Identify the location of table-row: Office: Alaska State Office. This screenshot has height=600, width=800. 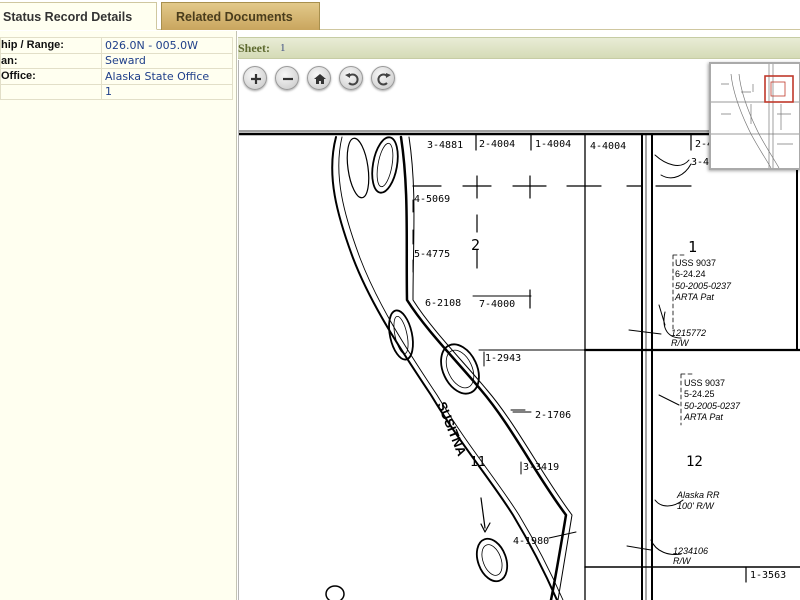
(116, 76).